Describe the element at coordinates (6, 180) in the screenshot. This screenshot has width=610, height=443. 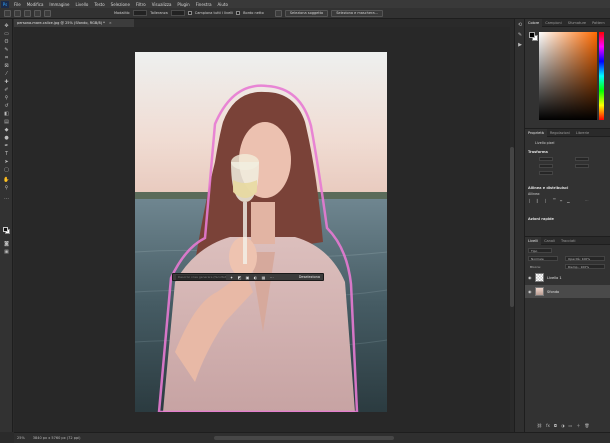
I see `hand-tool-icon: ✋` at that location.